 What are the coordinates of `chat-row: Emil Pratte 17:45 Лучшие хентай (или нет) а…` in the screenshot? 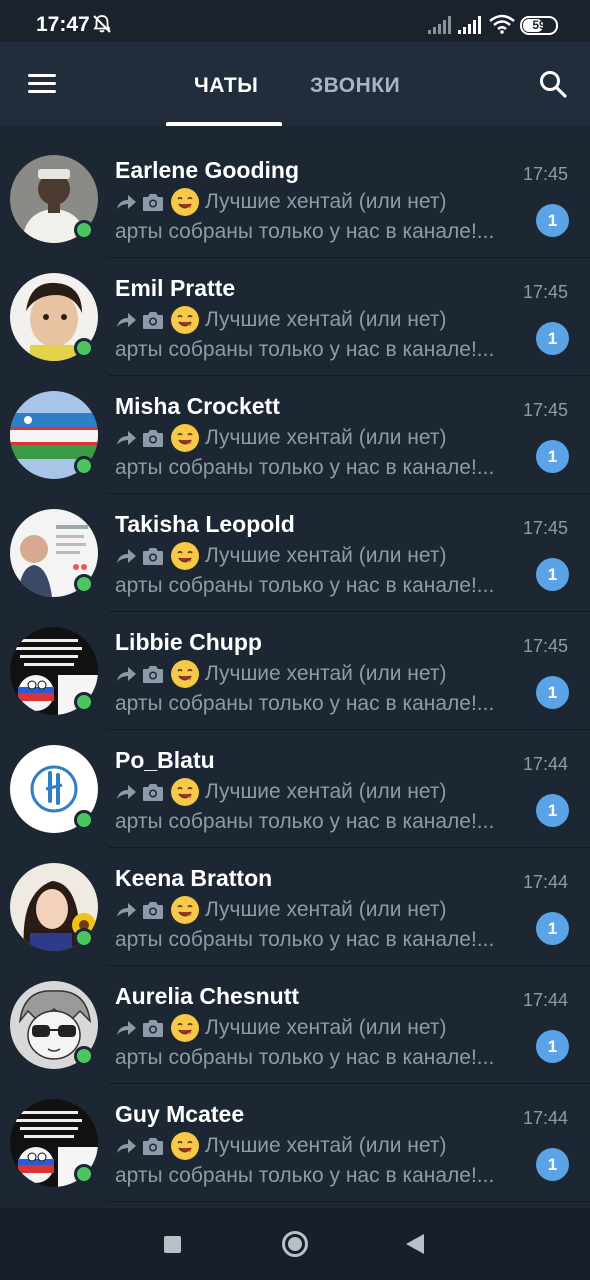 It's located at (295, 317).